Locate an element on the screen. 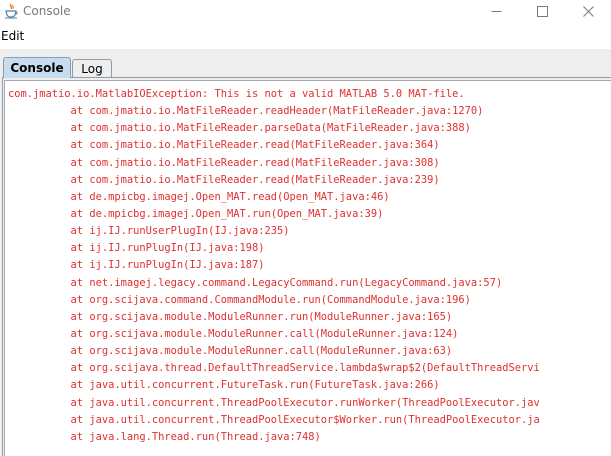 The image size is (611, 456). window-title: Console is located at coordinates (47, 11).